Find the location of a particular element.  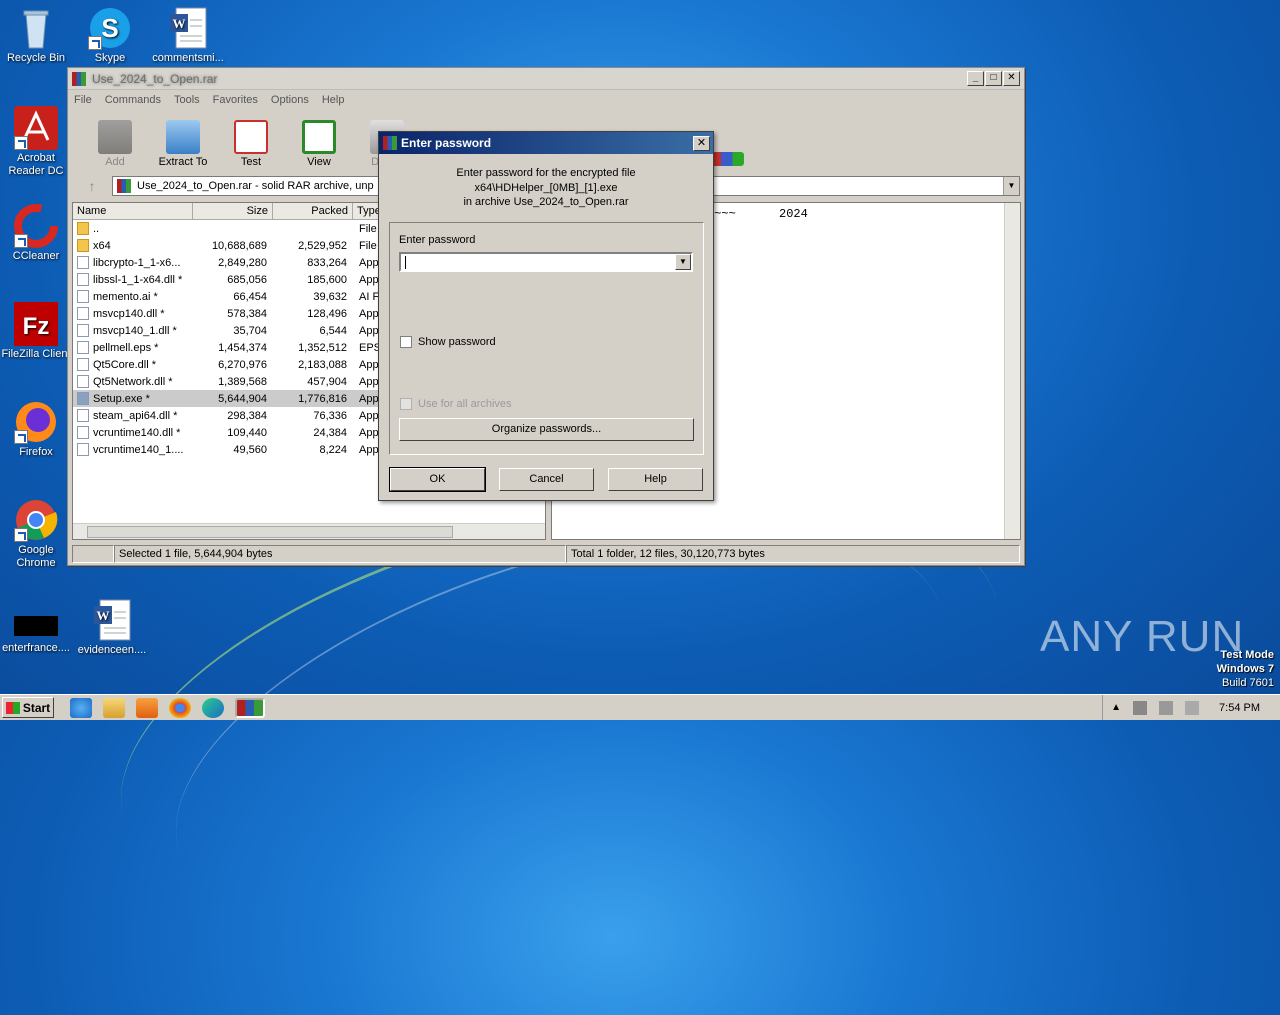

cell-packed: 2,183,088 is located at coordinates (322, 364).